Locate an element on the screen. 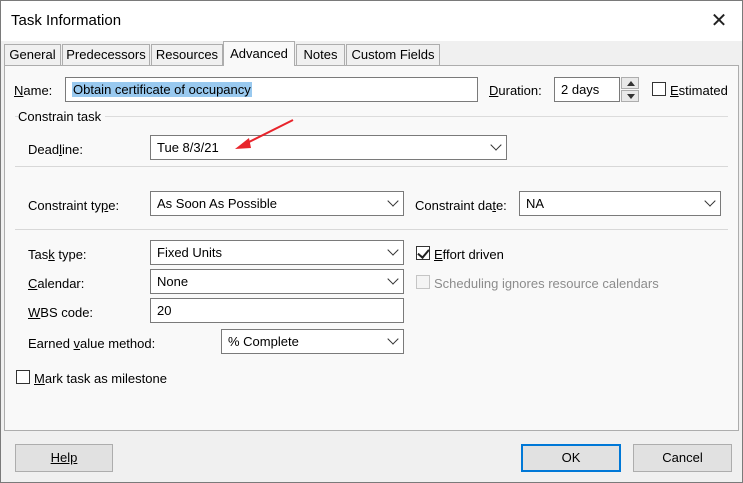 The height and width of the screenshot is (483, 743). task-type-dropdown: Fixed Units is located at coordinates (277, 252).